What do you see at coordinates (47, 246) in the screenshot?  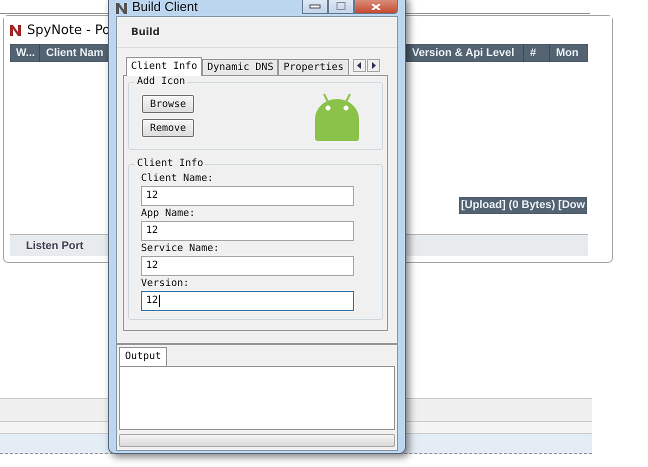 I see `bottom-tab: Listen Port` at bounding box center [47, 246].